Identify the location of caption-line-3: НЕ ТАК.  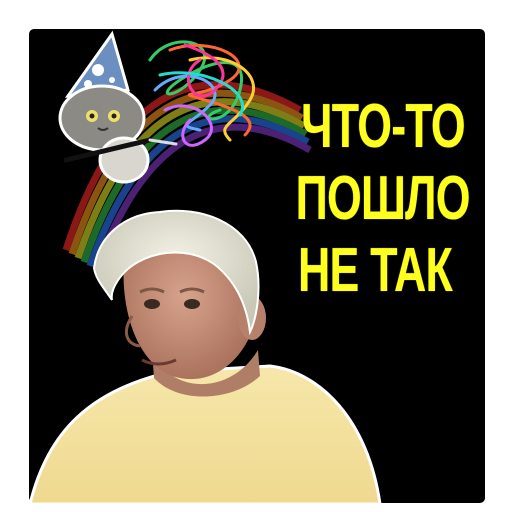
(375, 270).